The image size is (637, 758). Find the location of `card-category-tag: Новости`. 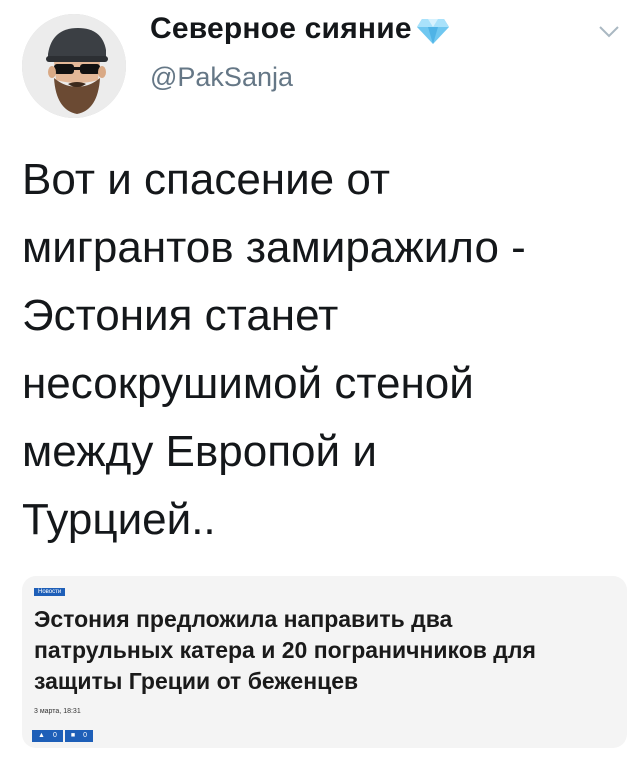

card-category-tag: Новости is located at coordinates (50, 592).